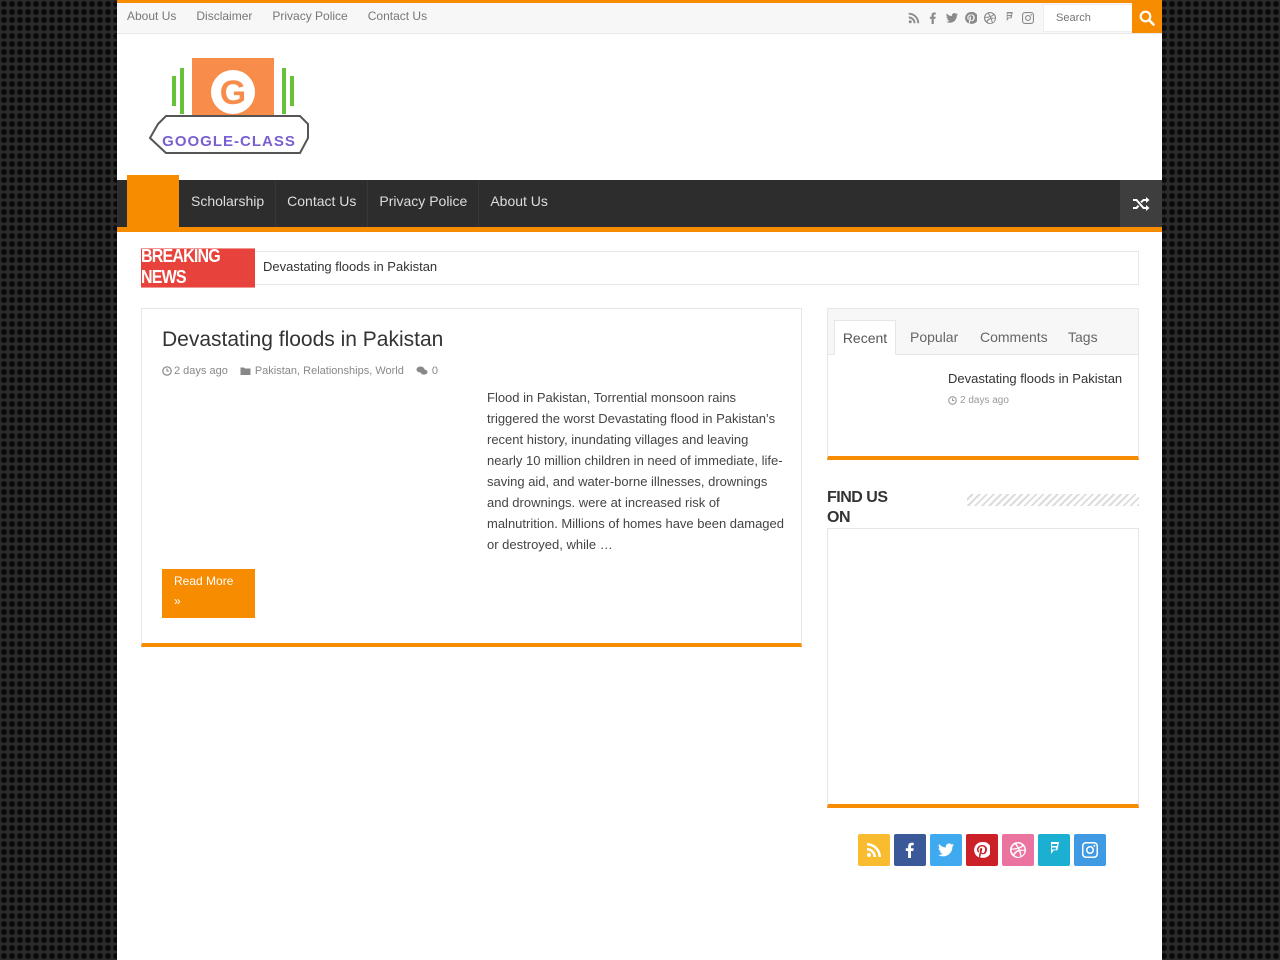 This screenshot has width=1280, height=960. I want to click on search-input, so click(1088, 18).